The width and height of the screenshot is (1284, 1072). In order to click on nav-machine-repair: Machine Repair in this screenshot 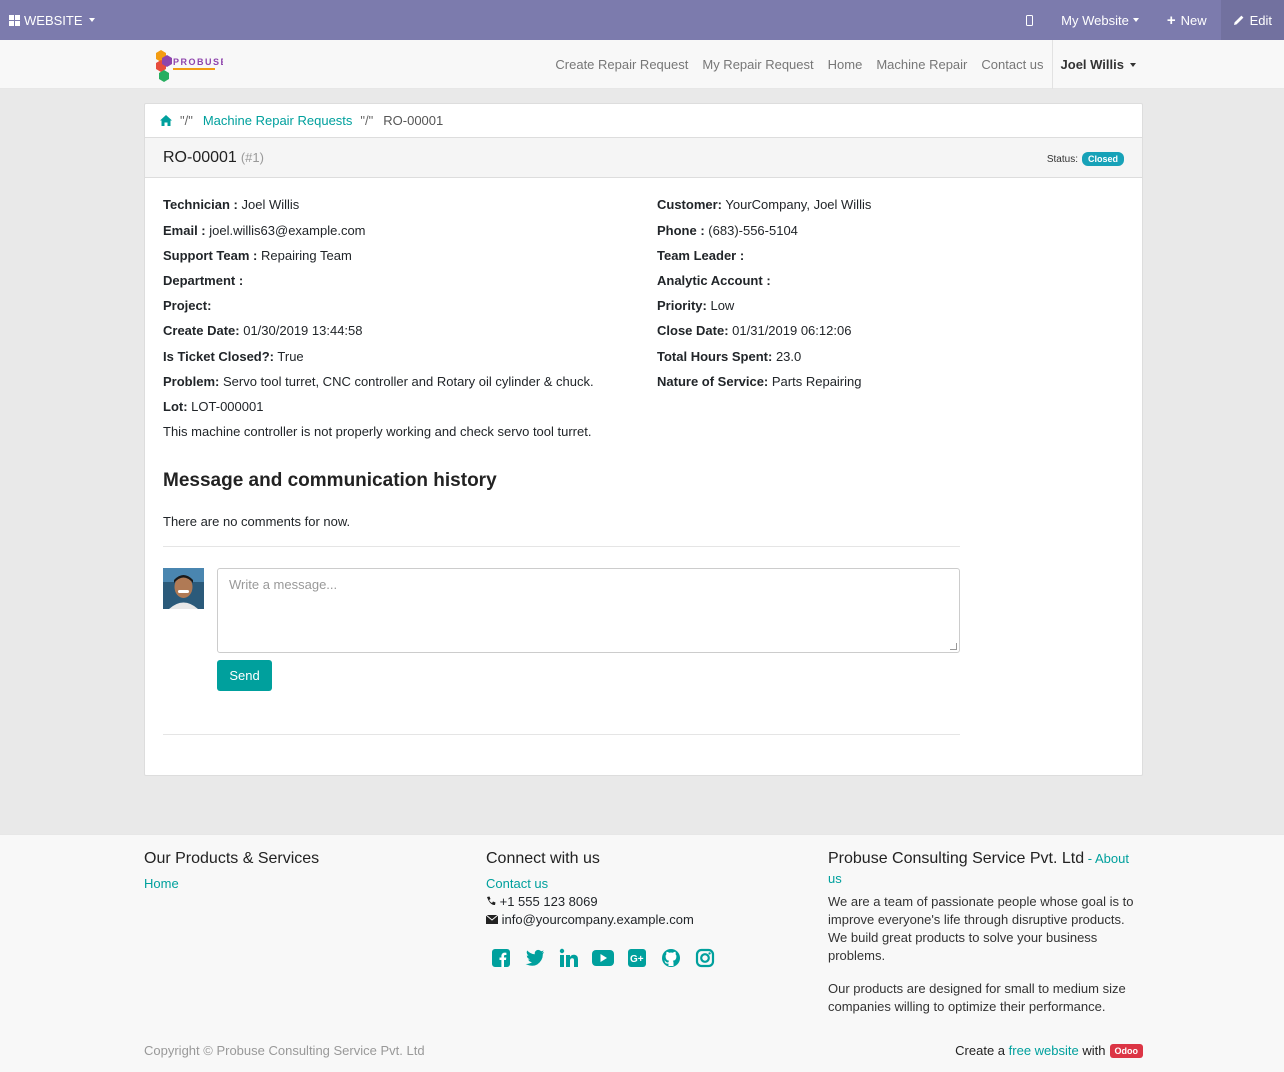, I will do `click(921, 64)`.